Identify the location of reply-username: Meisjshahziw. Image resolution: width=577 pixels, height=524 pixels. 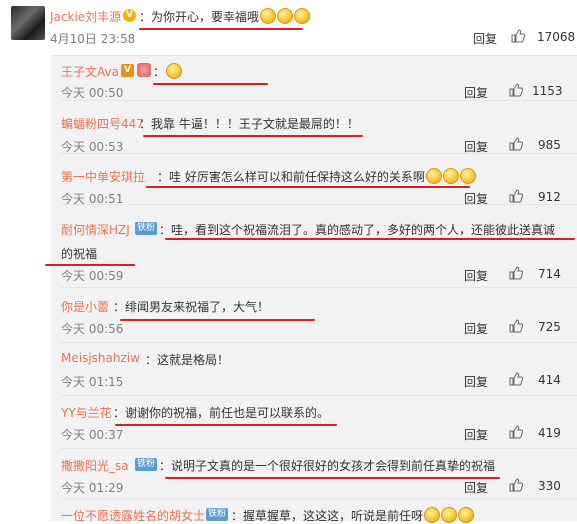
(100, 358).